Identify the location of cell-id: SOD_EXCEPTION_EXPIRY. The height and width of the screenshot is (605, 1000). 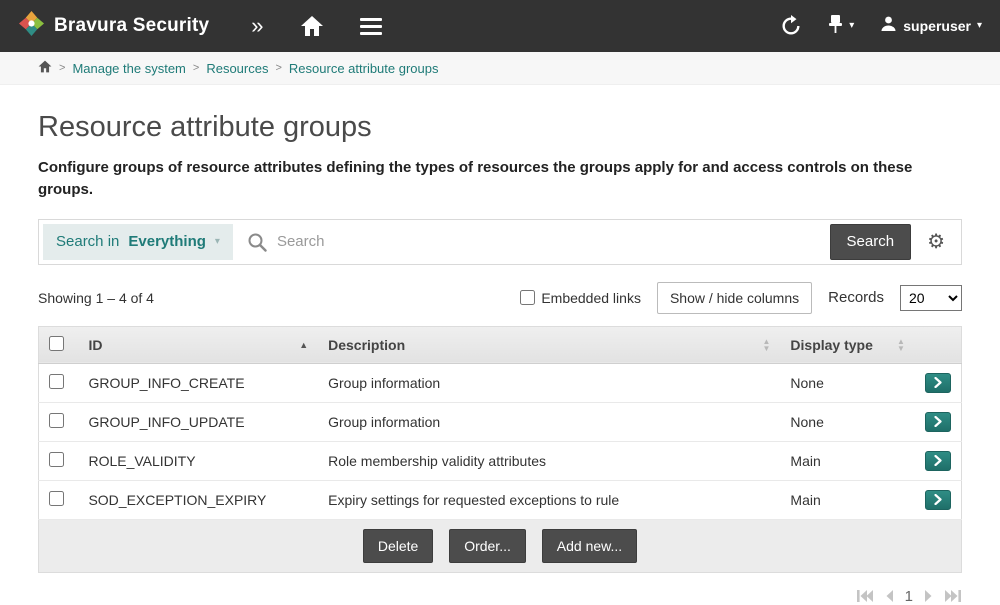
(198, 500).